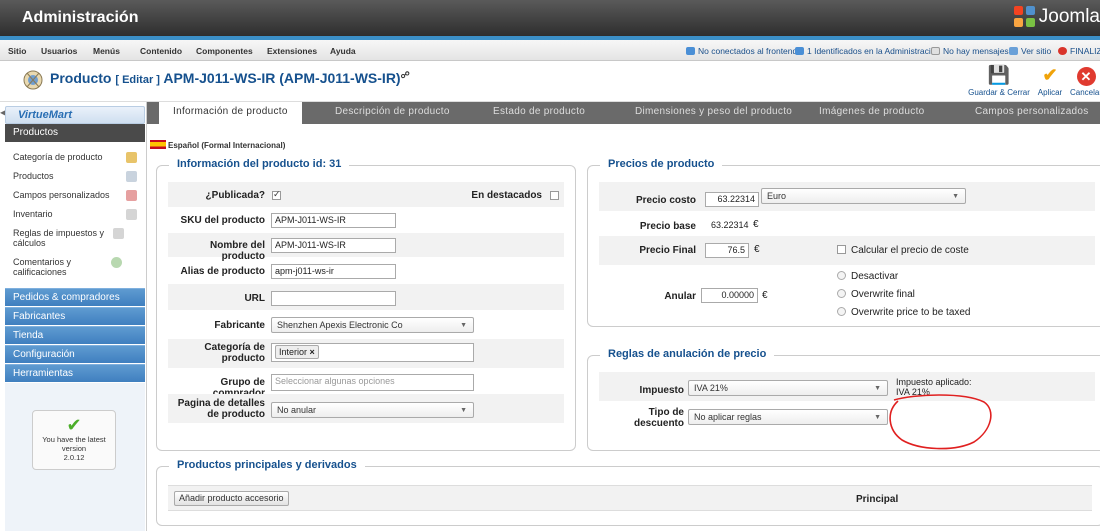  What do you see at coordinates (730, 225) in the screenshot?
I see `base-value: 63.22314` at bounding box center [730, 225].